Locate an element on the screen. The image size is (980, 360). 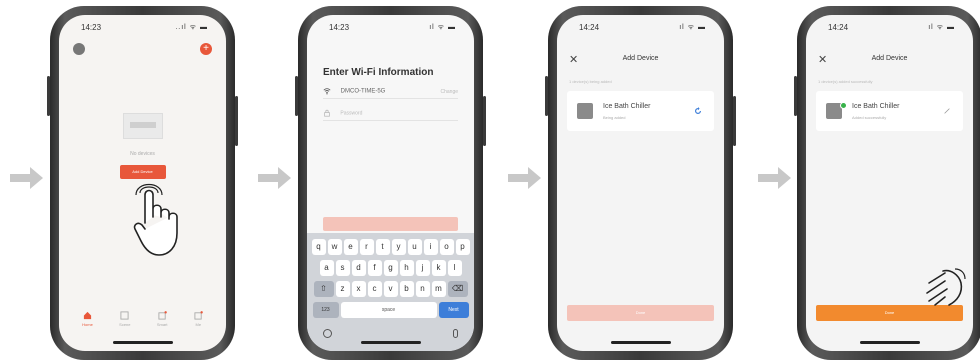
mic-icon is located at coordinates (455, 333).